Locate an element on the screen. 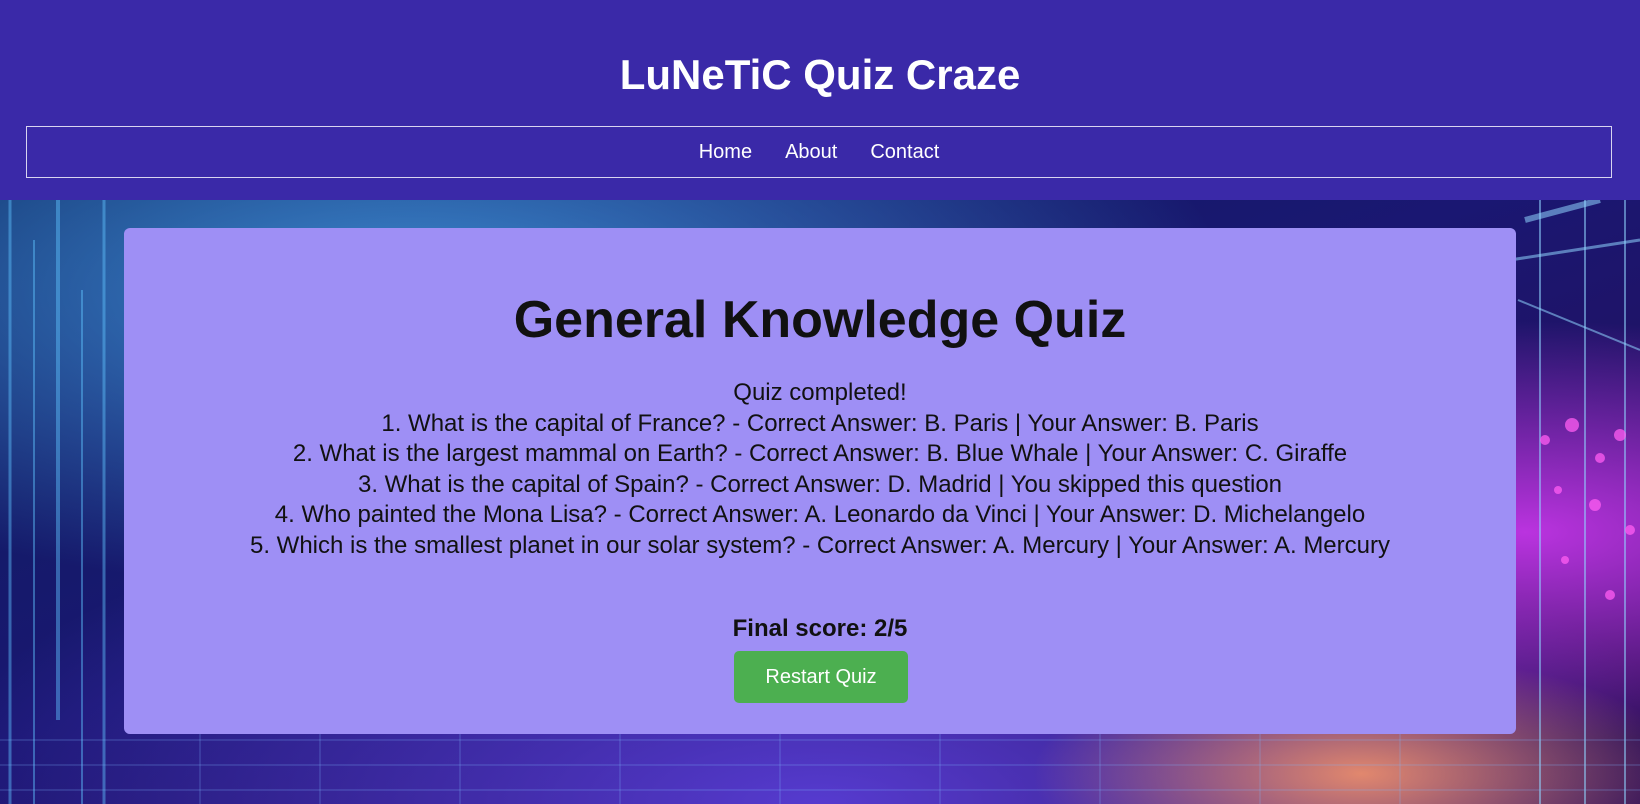 The width and height of the screenshot is (1640, 804). quiz-status: Quiz completed! is located at coordinates (820, 392).